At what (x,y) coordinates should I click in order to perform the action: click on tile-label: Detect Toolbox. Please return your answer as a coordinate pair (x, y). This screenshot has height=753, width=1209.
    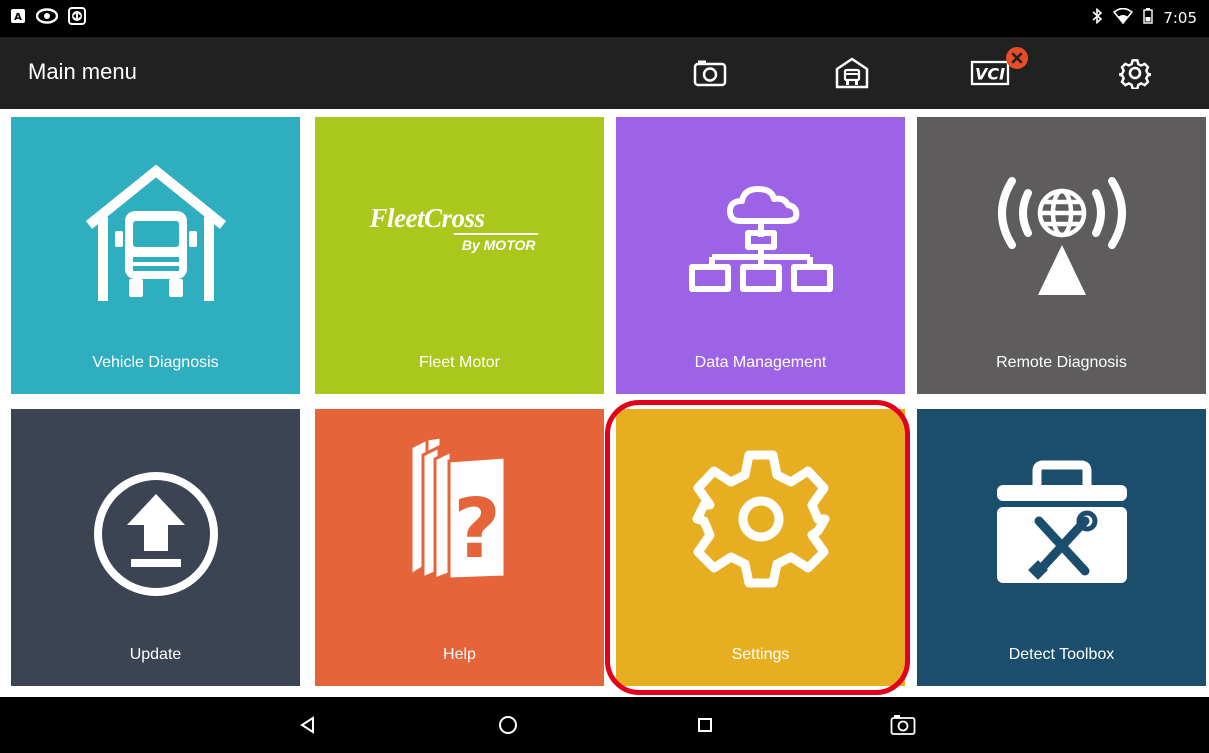
    Looking at the image, I should click on (1061, 654).